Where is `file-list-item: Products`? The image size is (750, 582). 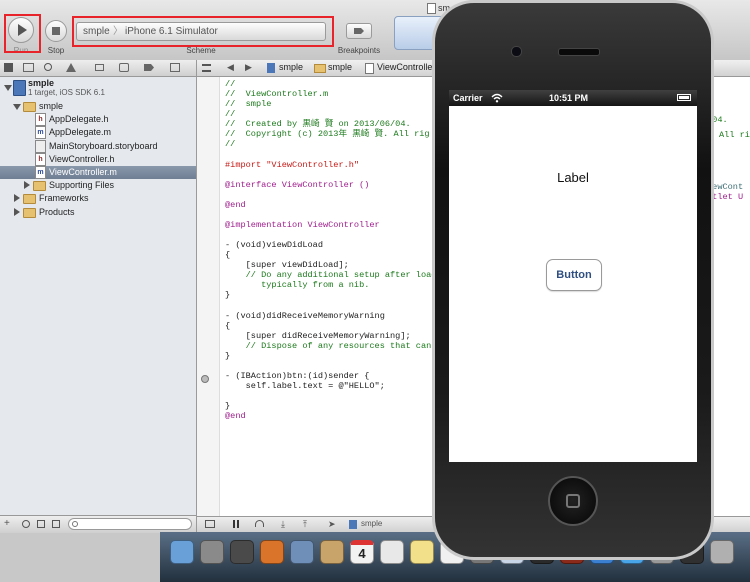
file-list-item: Products is located at coordinates (98, 212).